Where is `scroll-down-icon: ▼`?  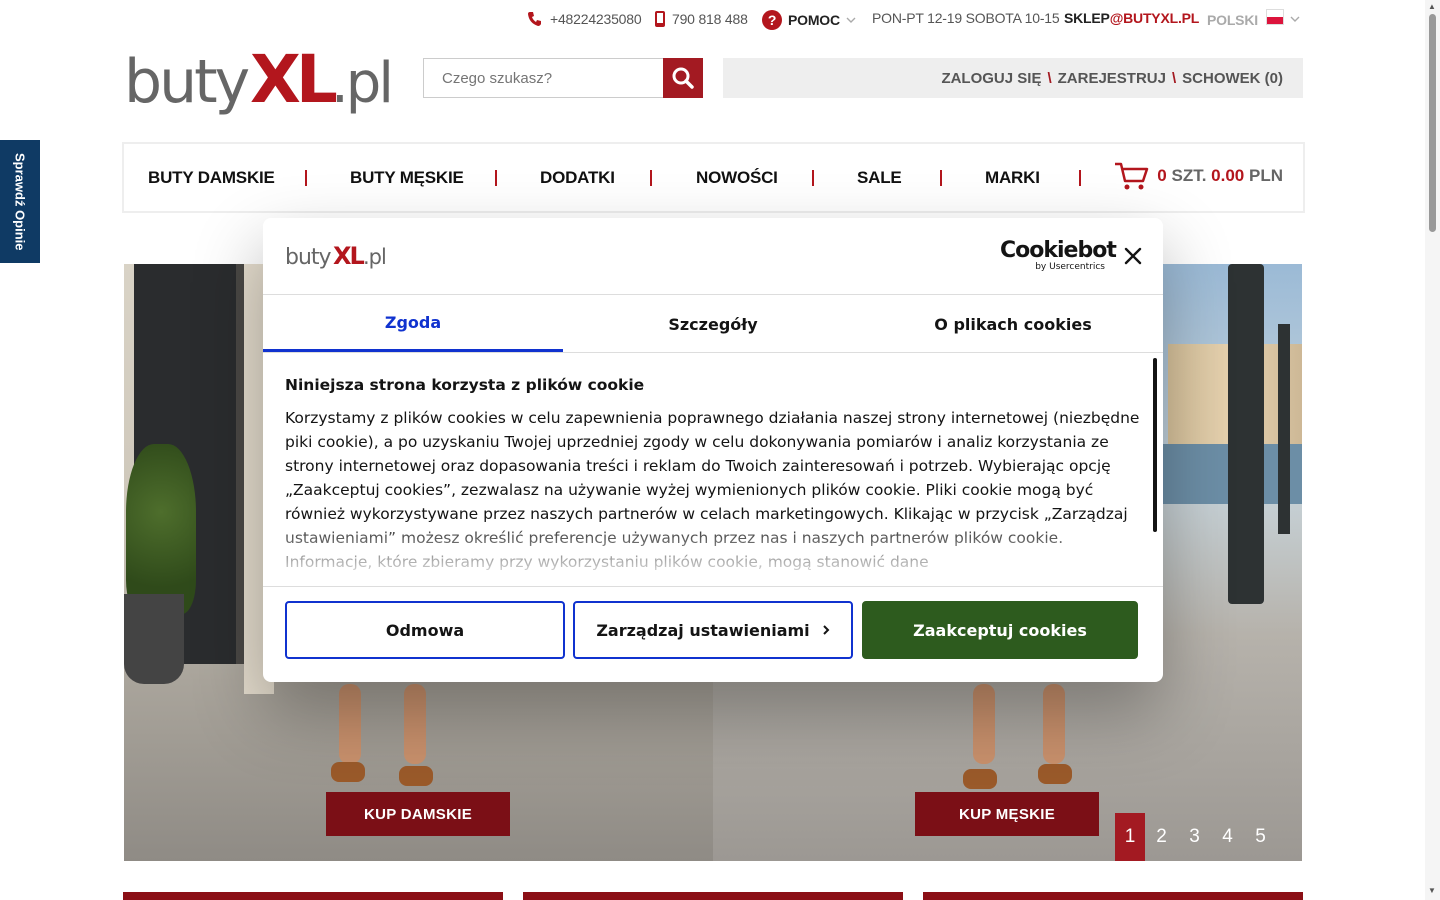 scroll-down-icon: ▼ is located at coordinates (1432, 890).